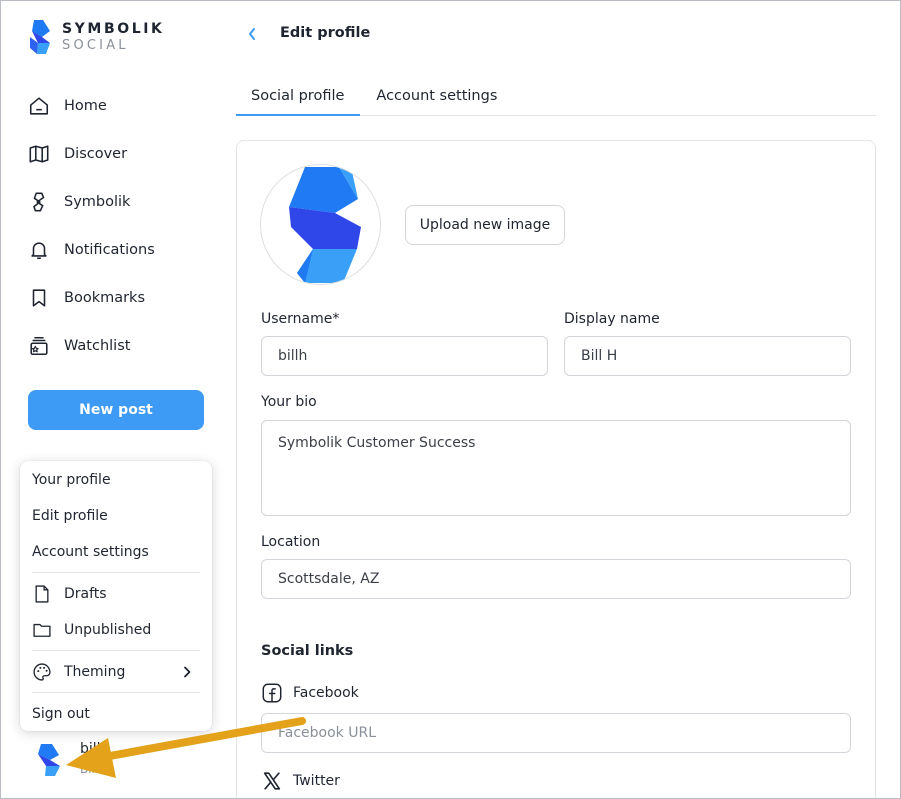  Describe the element at coordinates (556, 468) in the screenshot. I see `bio-textarea: Symbolik Customer Success` at that location.